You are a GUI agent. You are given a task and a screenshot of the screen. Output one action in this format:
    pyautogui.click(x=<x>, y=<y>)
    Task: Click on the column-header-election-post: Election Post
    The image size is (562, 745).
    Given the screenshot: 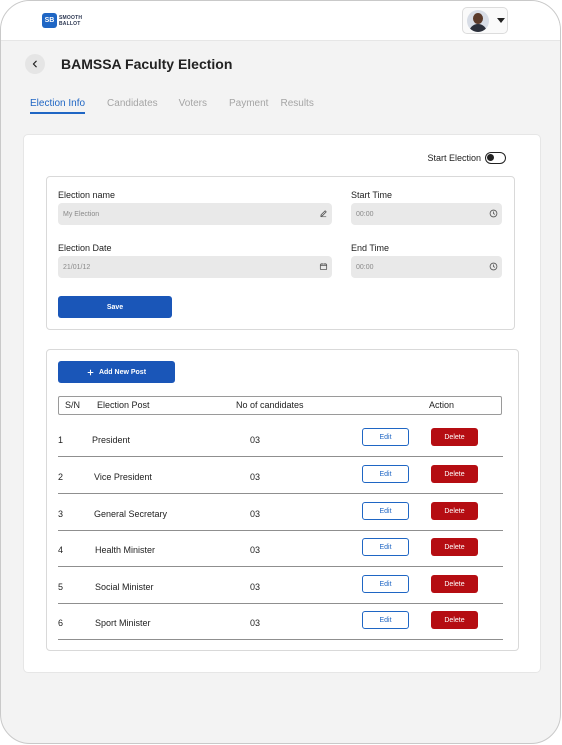 What is the action you would take?
    pyautogui.click(x=123, y=405)
    